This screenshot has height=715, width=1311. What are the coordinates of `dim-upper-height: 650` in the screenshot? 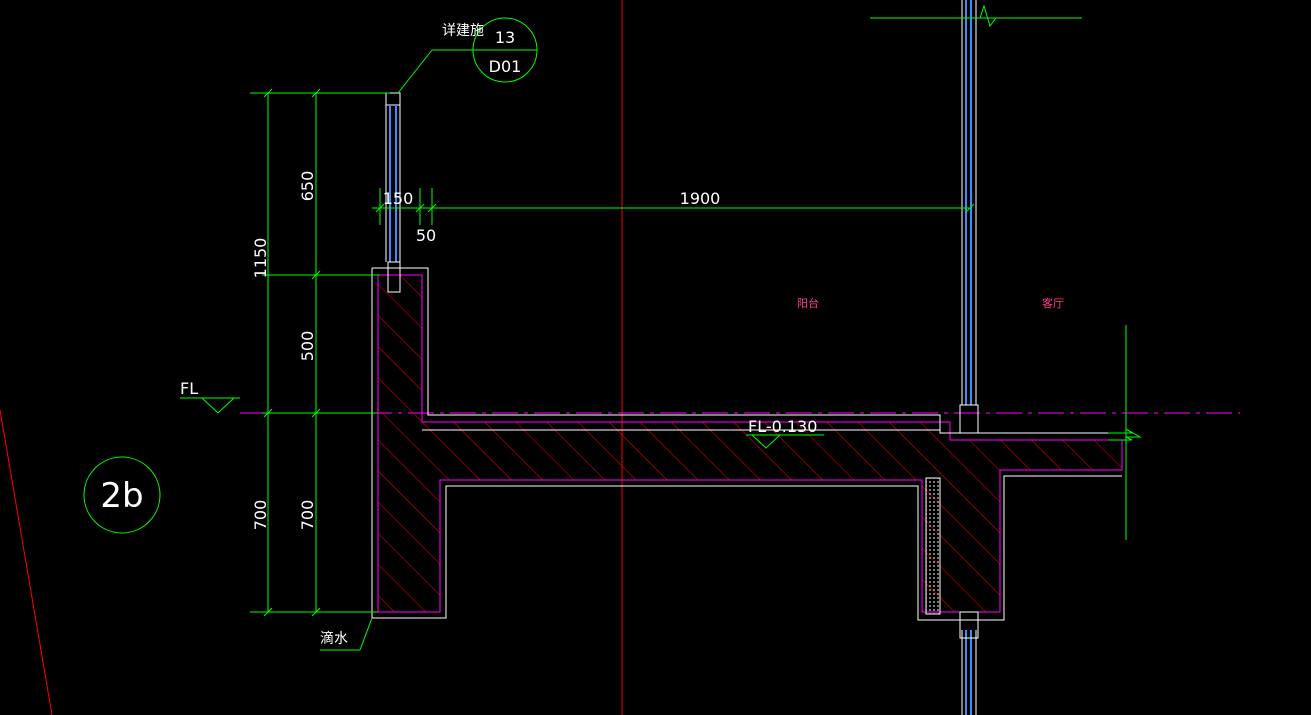 It's located at (307, 186).